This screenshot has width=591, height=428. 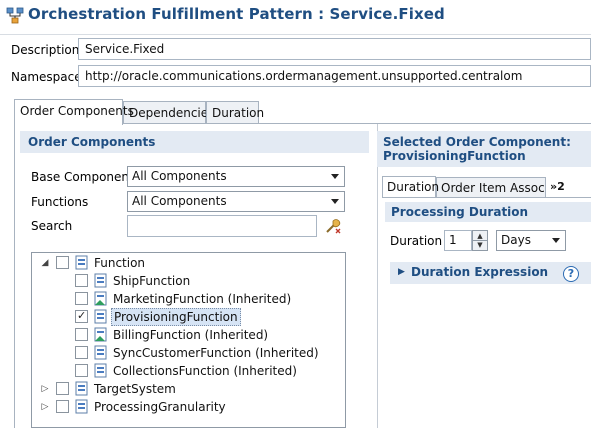 I want to click on tree-label: MarketingFunction (Inherited), so click(x=202, y=299).